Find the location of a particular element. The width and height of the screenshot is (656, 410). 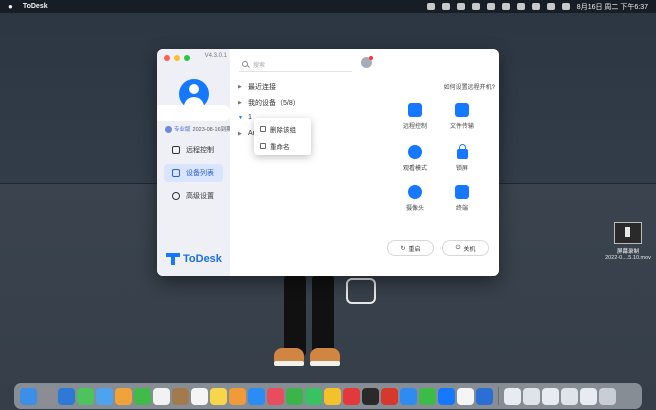

nav-advanced-settings: 高级设置 is located at coordinates (193, 196).